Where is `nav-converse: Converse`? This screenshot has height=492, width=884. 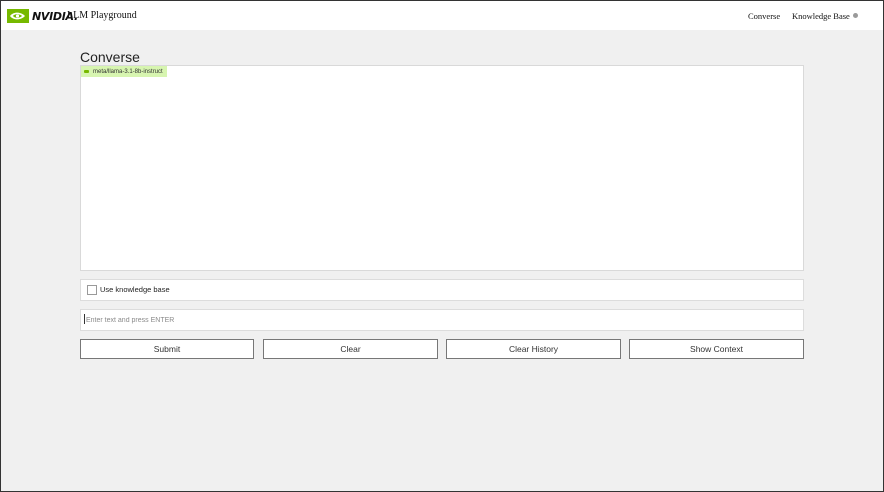 nav-converse: Converse is located at coordinates (764, 16).